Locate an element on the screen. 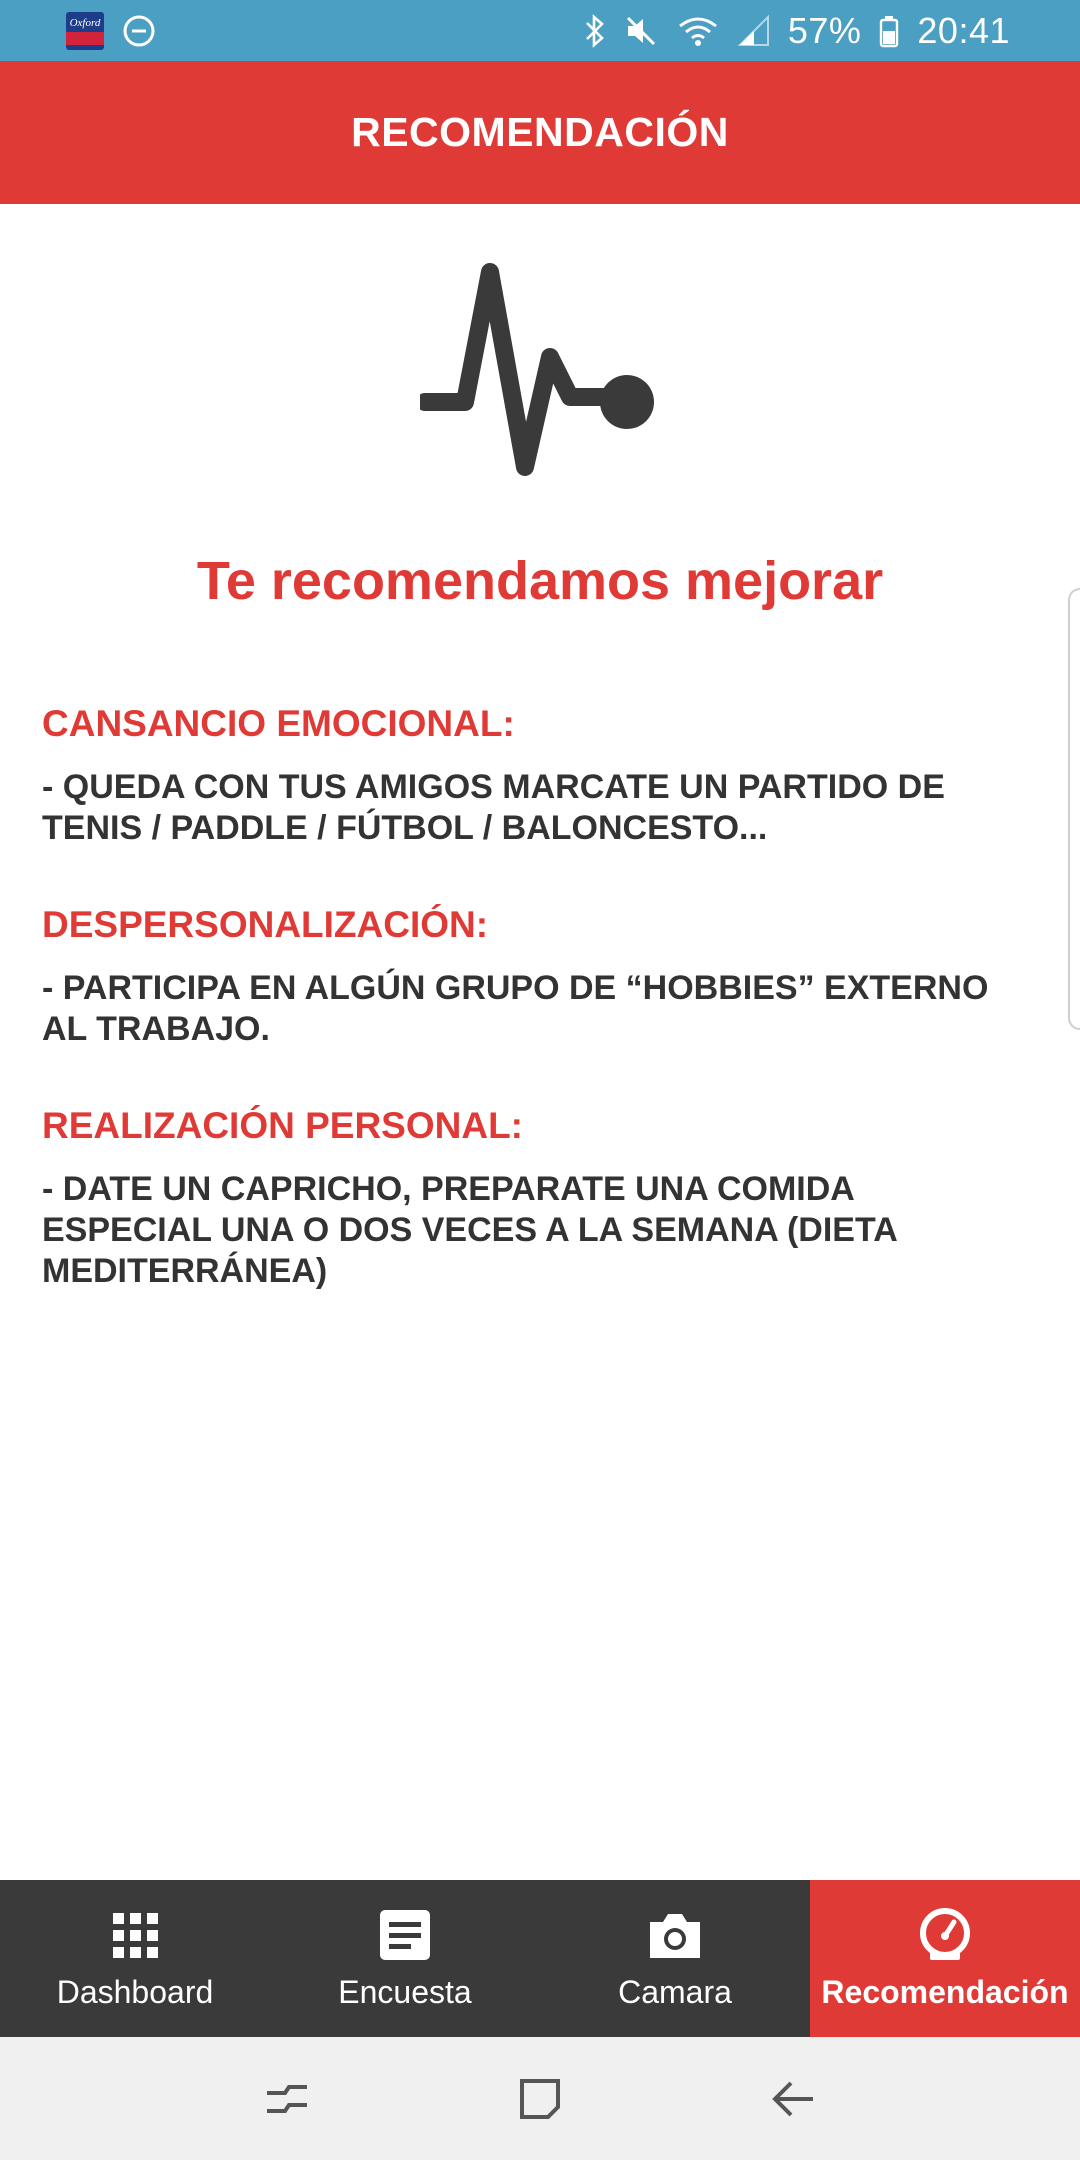  back-icon is located at coordinates (793, 2099).